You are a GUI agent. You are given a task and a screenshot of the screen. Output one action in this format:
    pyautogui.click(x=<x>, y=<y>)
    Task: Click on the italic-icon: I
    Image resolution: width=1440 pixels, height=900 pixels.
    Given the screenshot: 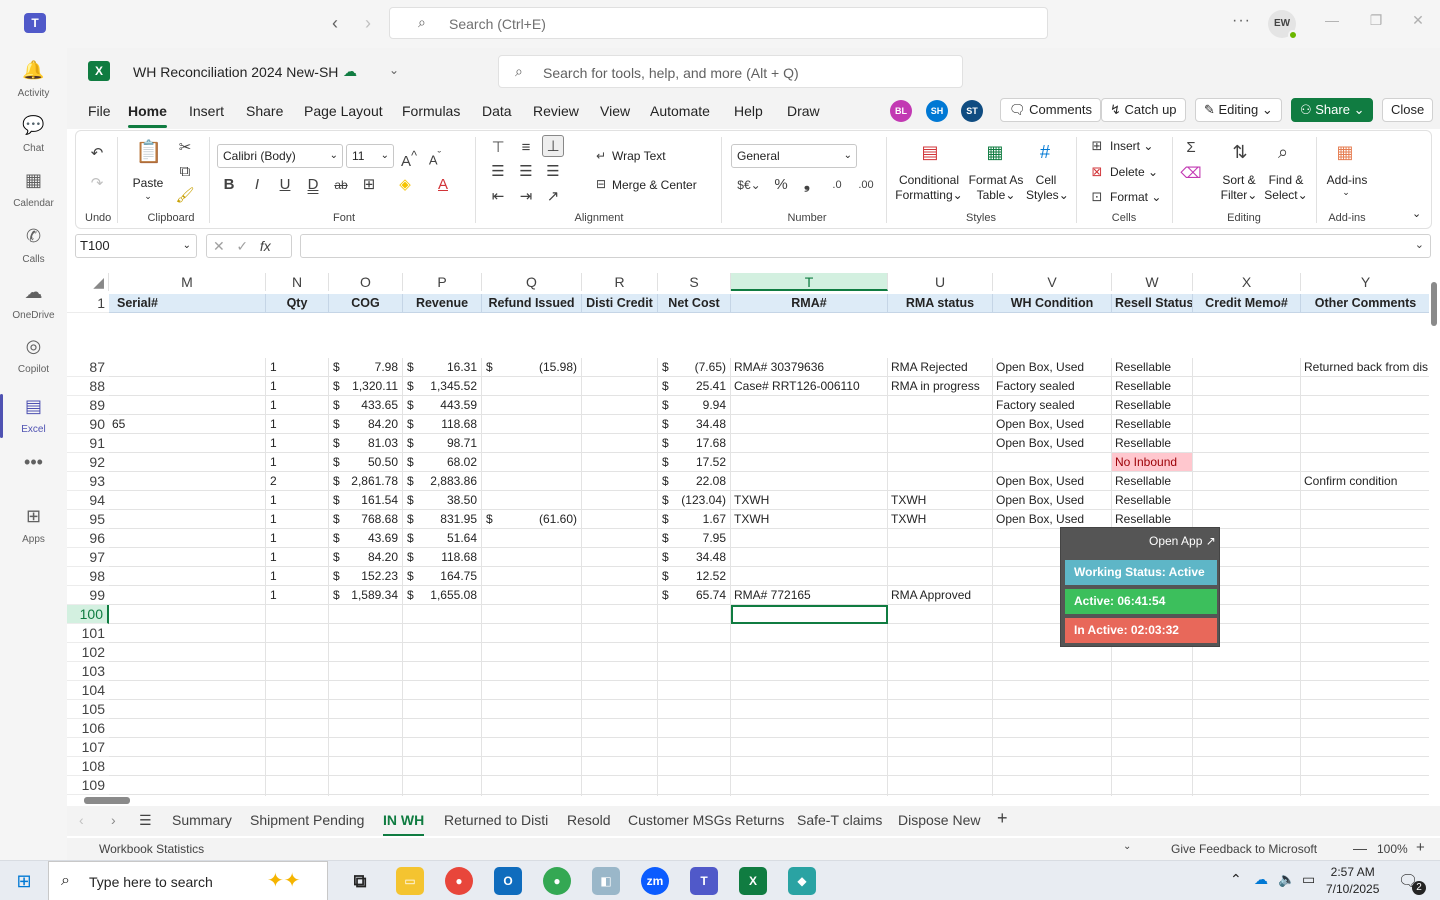 What is the action you would take?
    pyautogui.click(x=257, y=185)
    